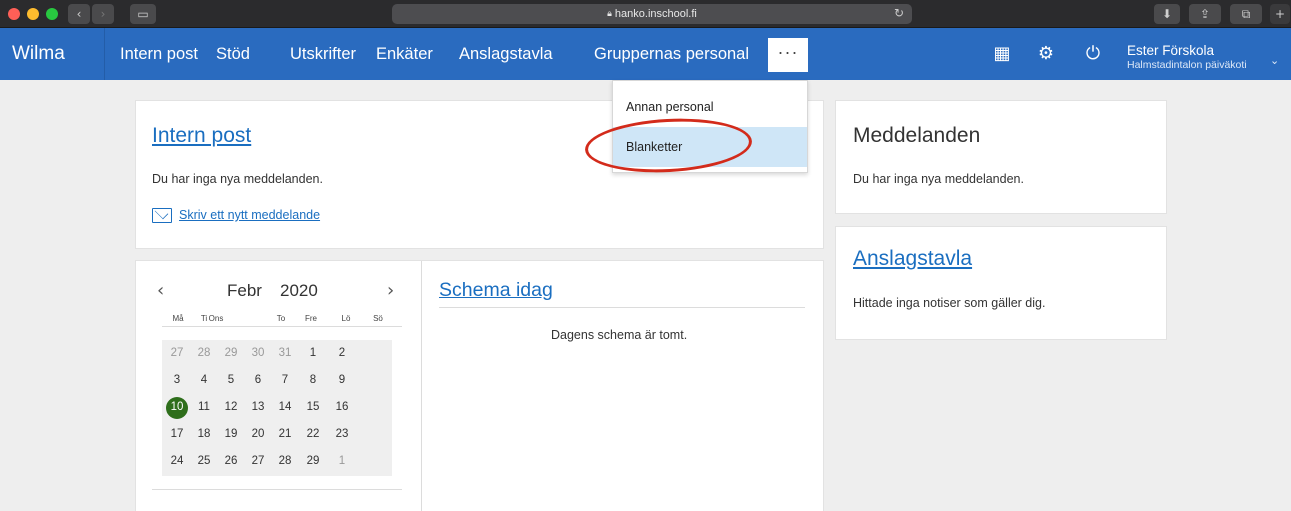 The height and width of the screenshot is (511, 1291). I want to click on nav-item-intern-post: Intern post, so click(159, 54).